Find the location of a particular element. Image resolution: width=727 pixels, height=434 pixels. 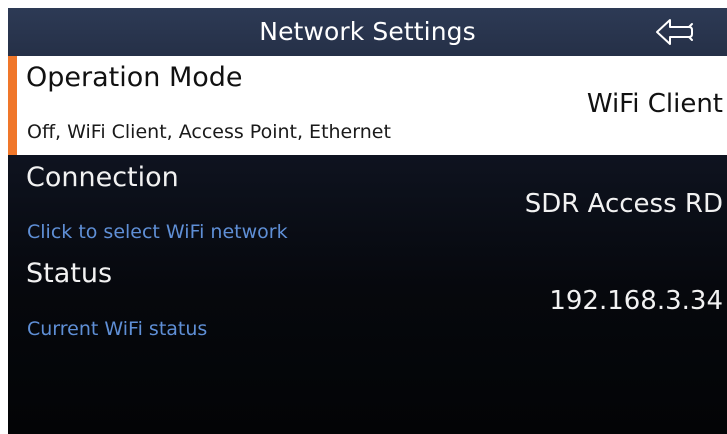

page-title: Network Settings is located at coordinates (367, 31).